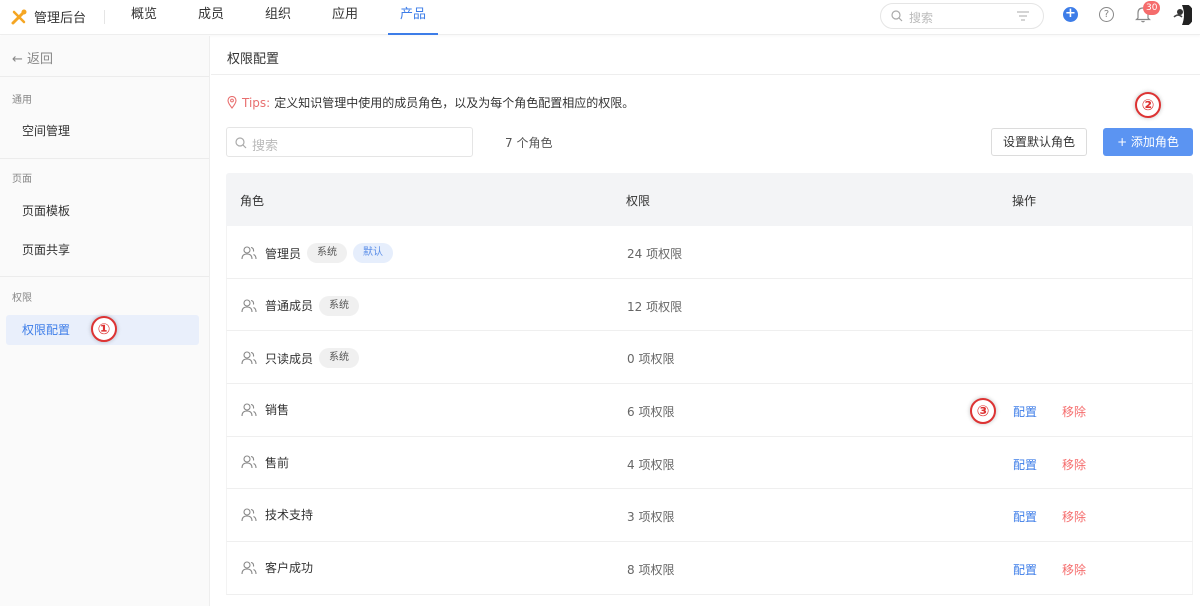 The image size is (1200, 606). Describe the element at coordinates (1148, 105) in the screenshot. I see `annotation-marker-2: ②` at that location.